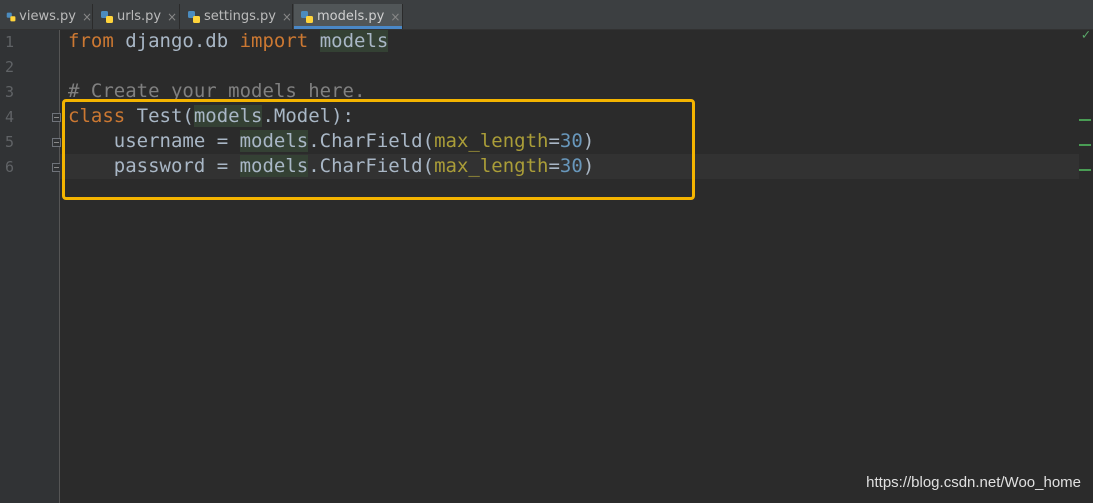 This screenshot has height=503, width=1093. What do you see at coordinates (9, 92) in the screenshot?
I see `line-number: 3` at bounding box center [9, 92].